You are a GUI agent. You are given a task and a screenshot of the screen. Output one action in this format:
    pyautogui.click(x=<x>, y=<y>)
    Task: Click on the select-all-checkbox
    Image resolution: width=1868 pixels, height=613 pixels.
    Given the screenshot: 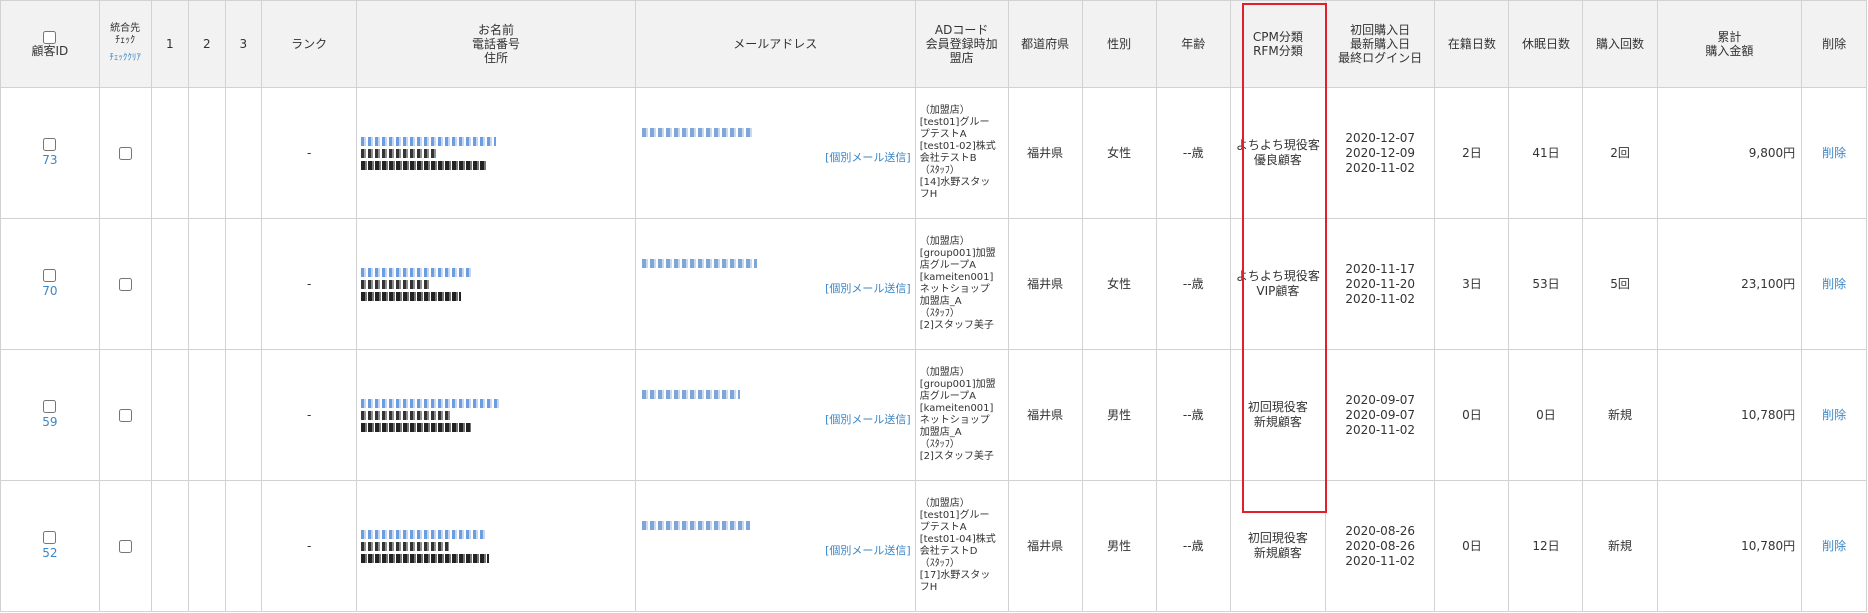 What is the action you would take?
    pyautogui.click(x=50, y=37)
    